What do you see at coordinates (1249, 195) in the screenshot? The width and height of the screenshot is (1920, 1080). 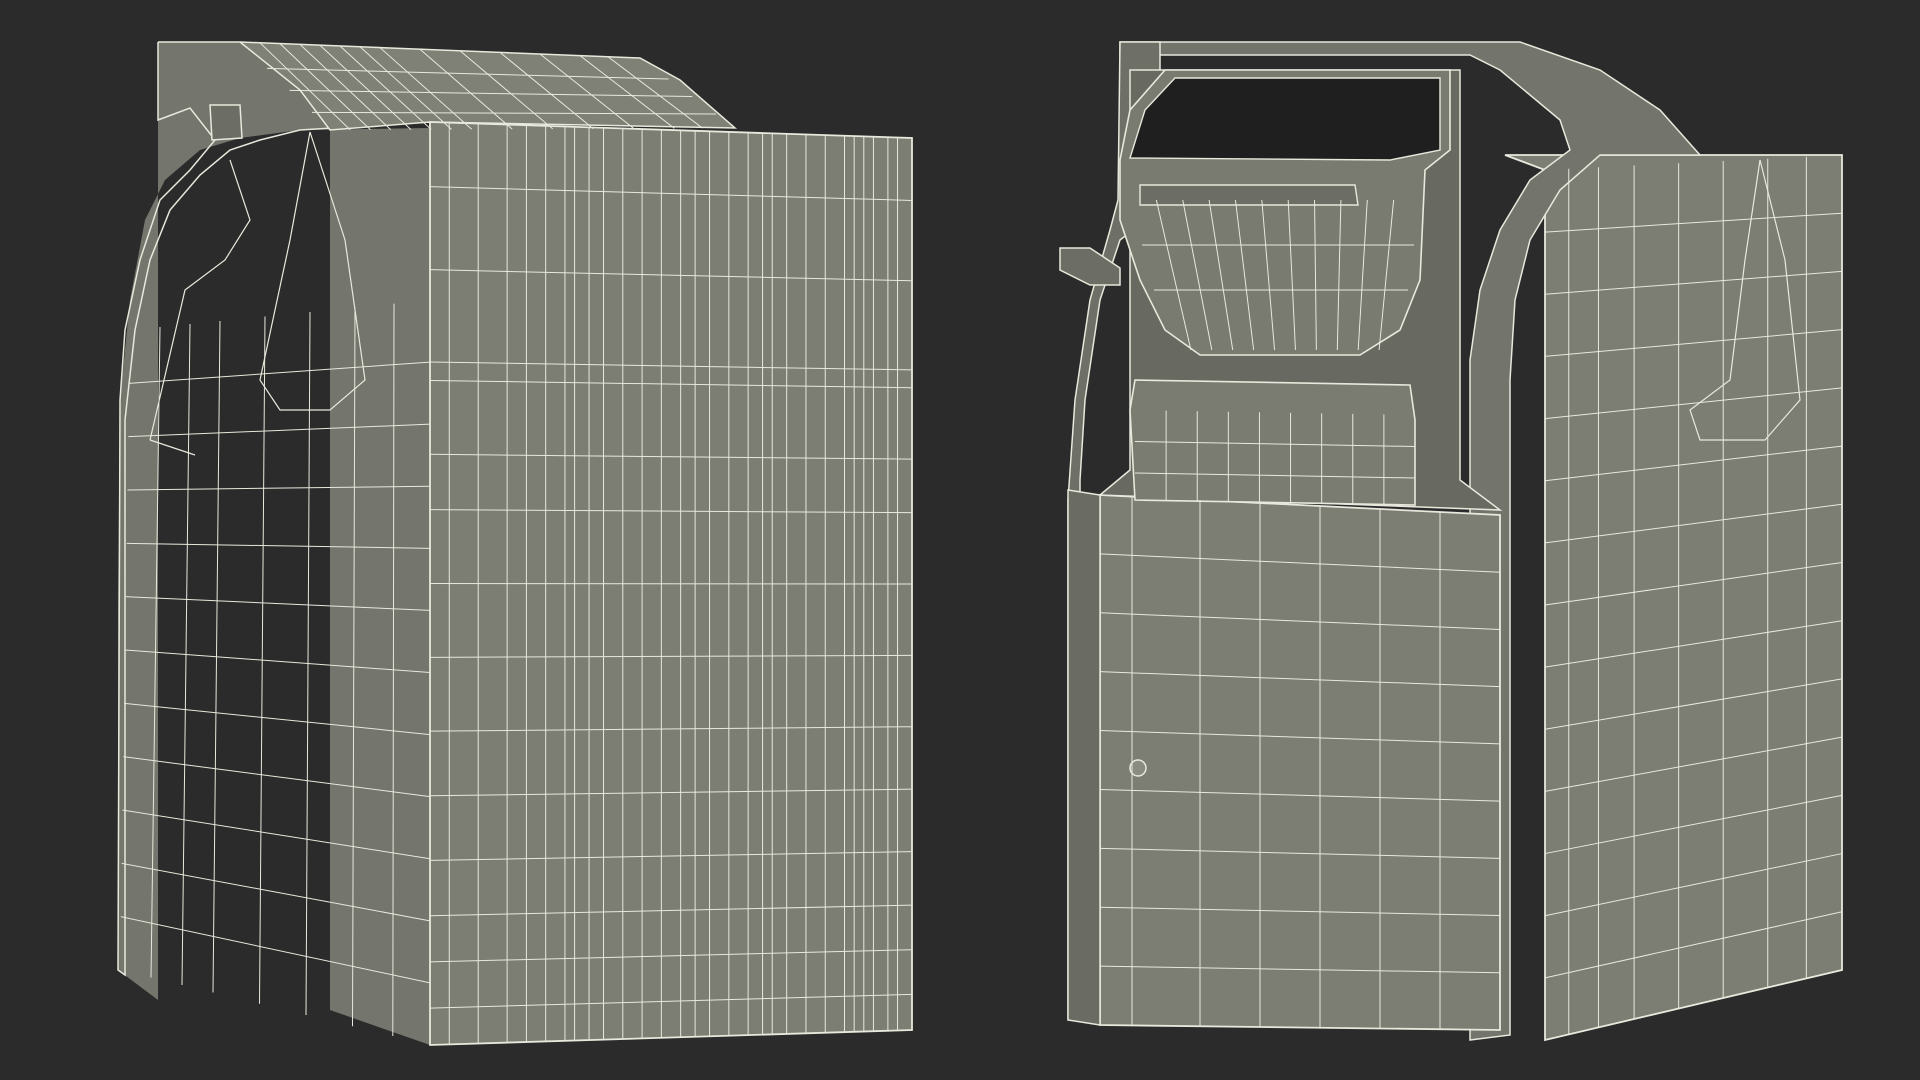 I see `right-box-chute-handle` at bounding box center [1249, 195].